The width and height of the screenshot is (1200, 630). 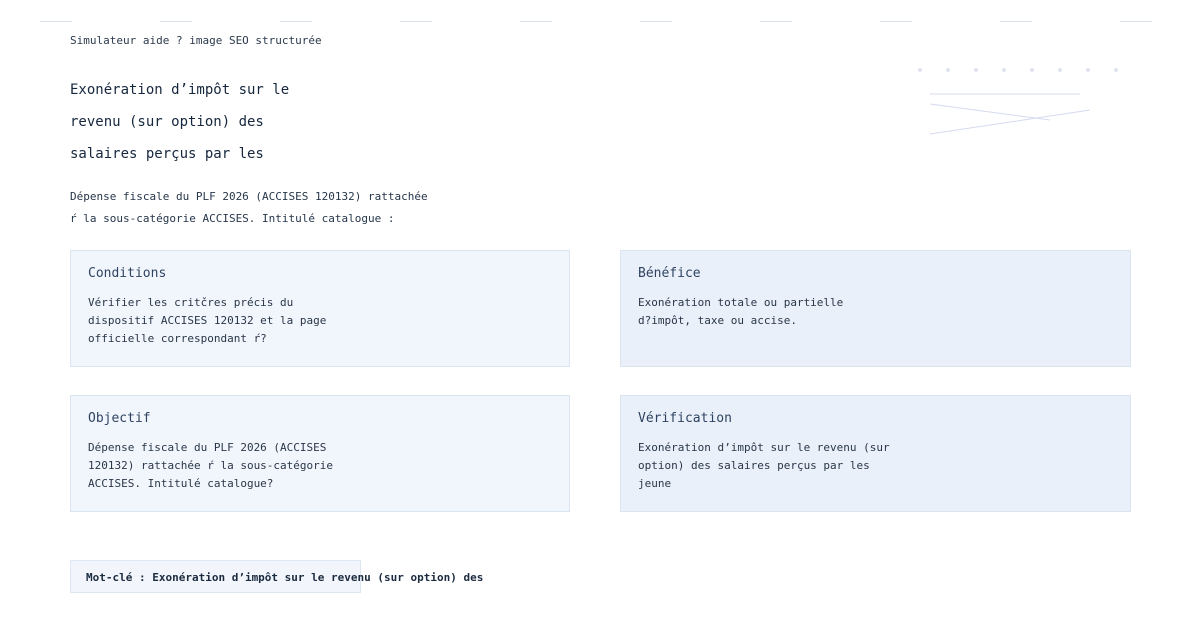 What do you see at coordinates (741, 302) in the screenshot?
I see `card-line: Exonération totale ou partielle` at bounding box center [741, 302].